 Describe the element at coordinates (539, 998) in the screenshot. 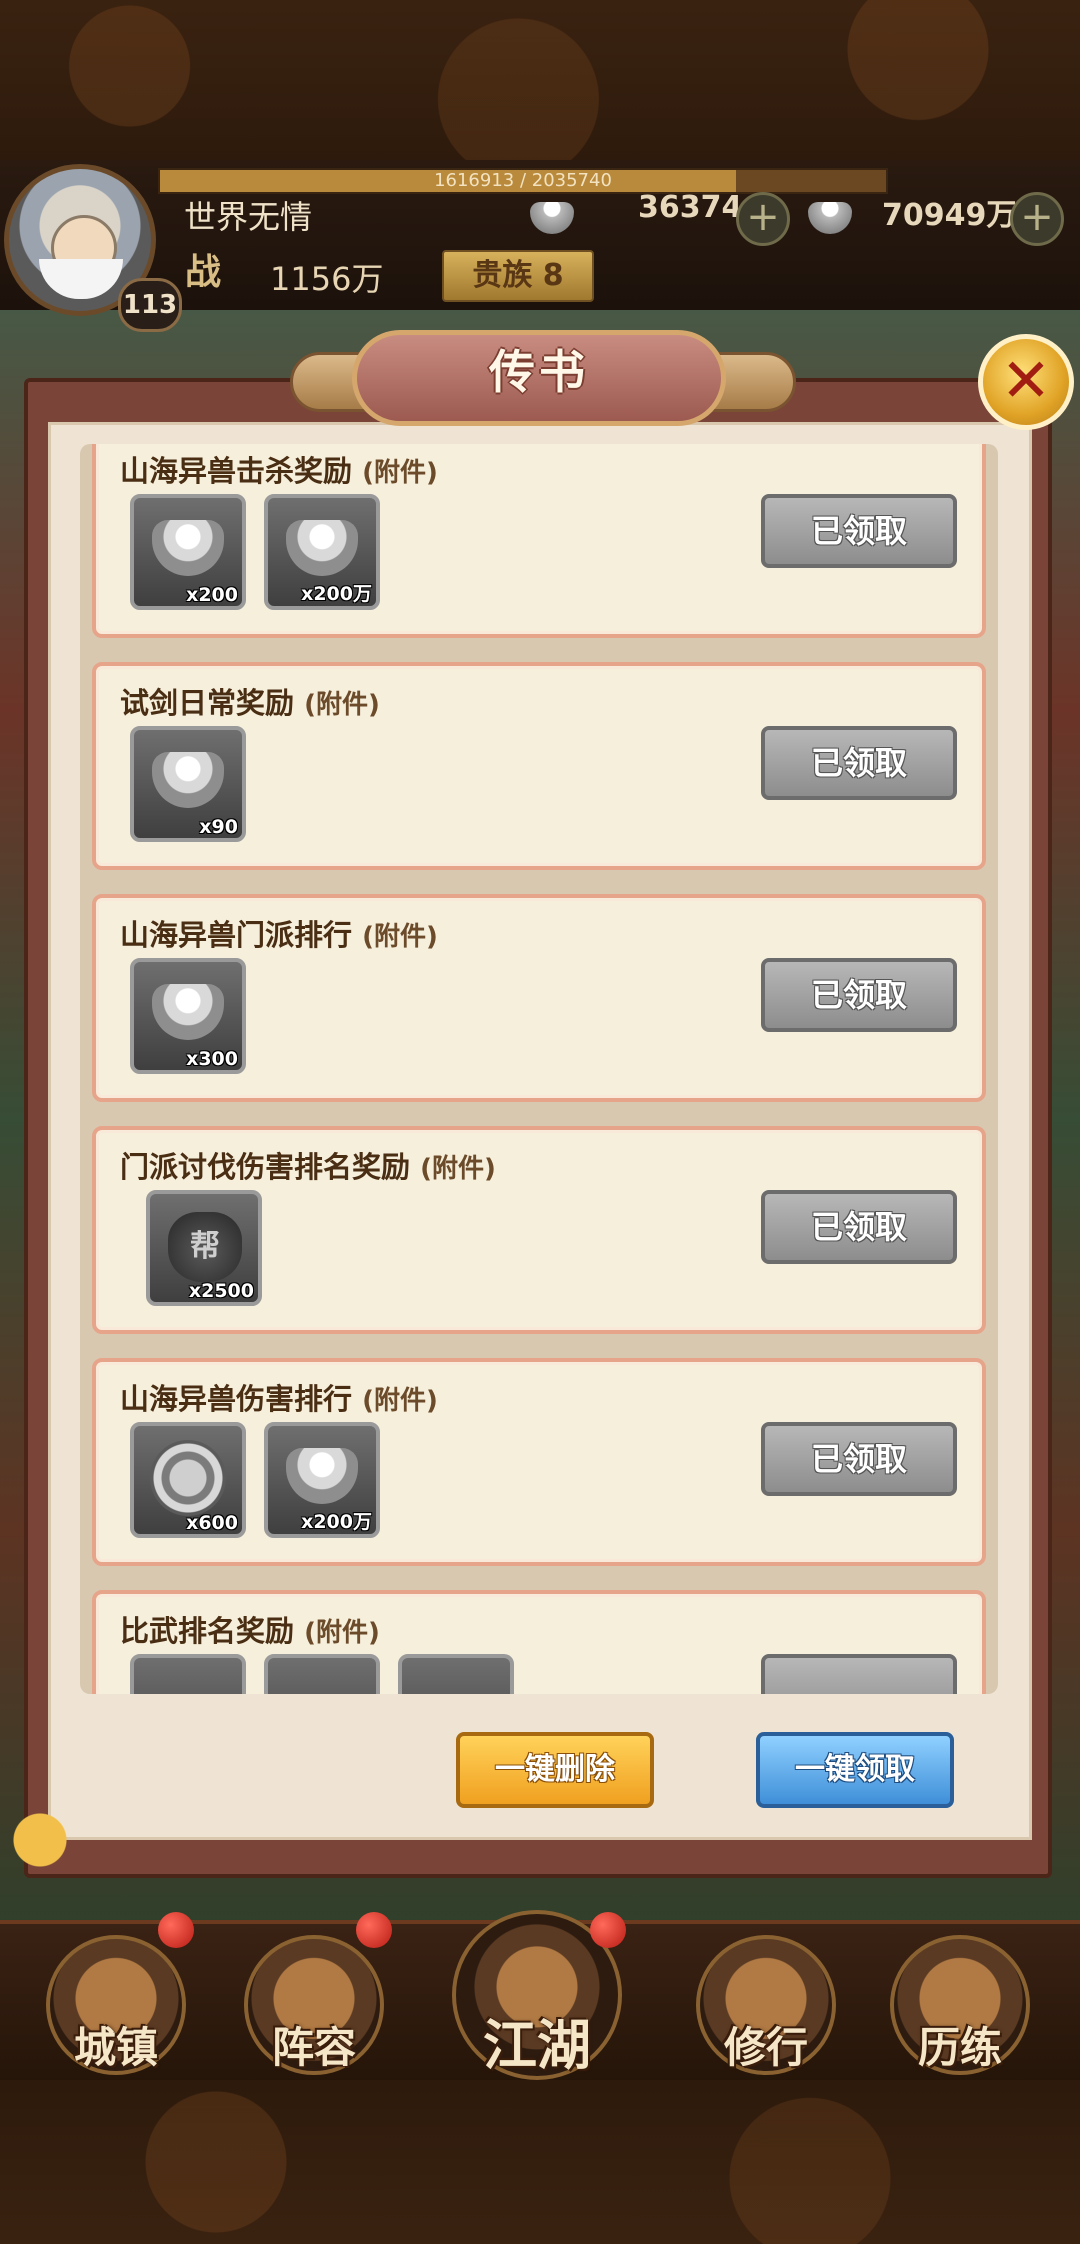

I see `mail-card: 山海异兽门派排行 (附件) x300 已领取` at that location.